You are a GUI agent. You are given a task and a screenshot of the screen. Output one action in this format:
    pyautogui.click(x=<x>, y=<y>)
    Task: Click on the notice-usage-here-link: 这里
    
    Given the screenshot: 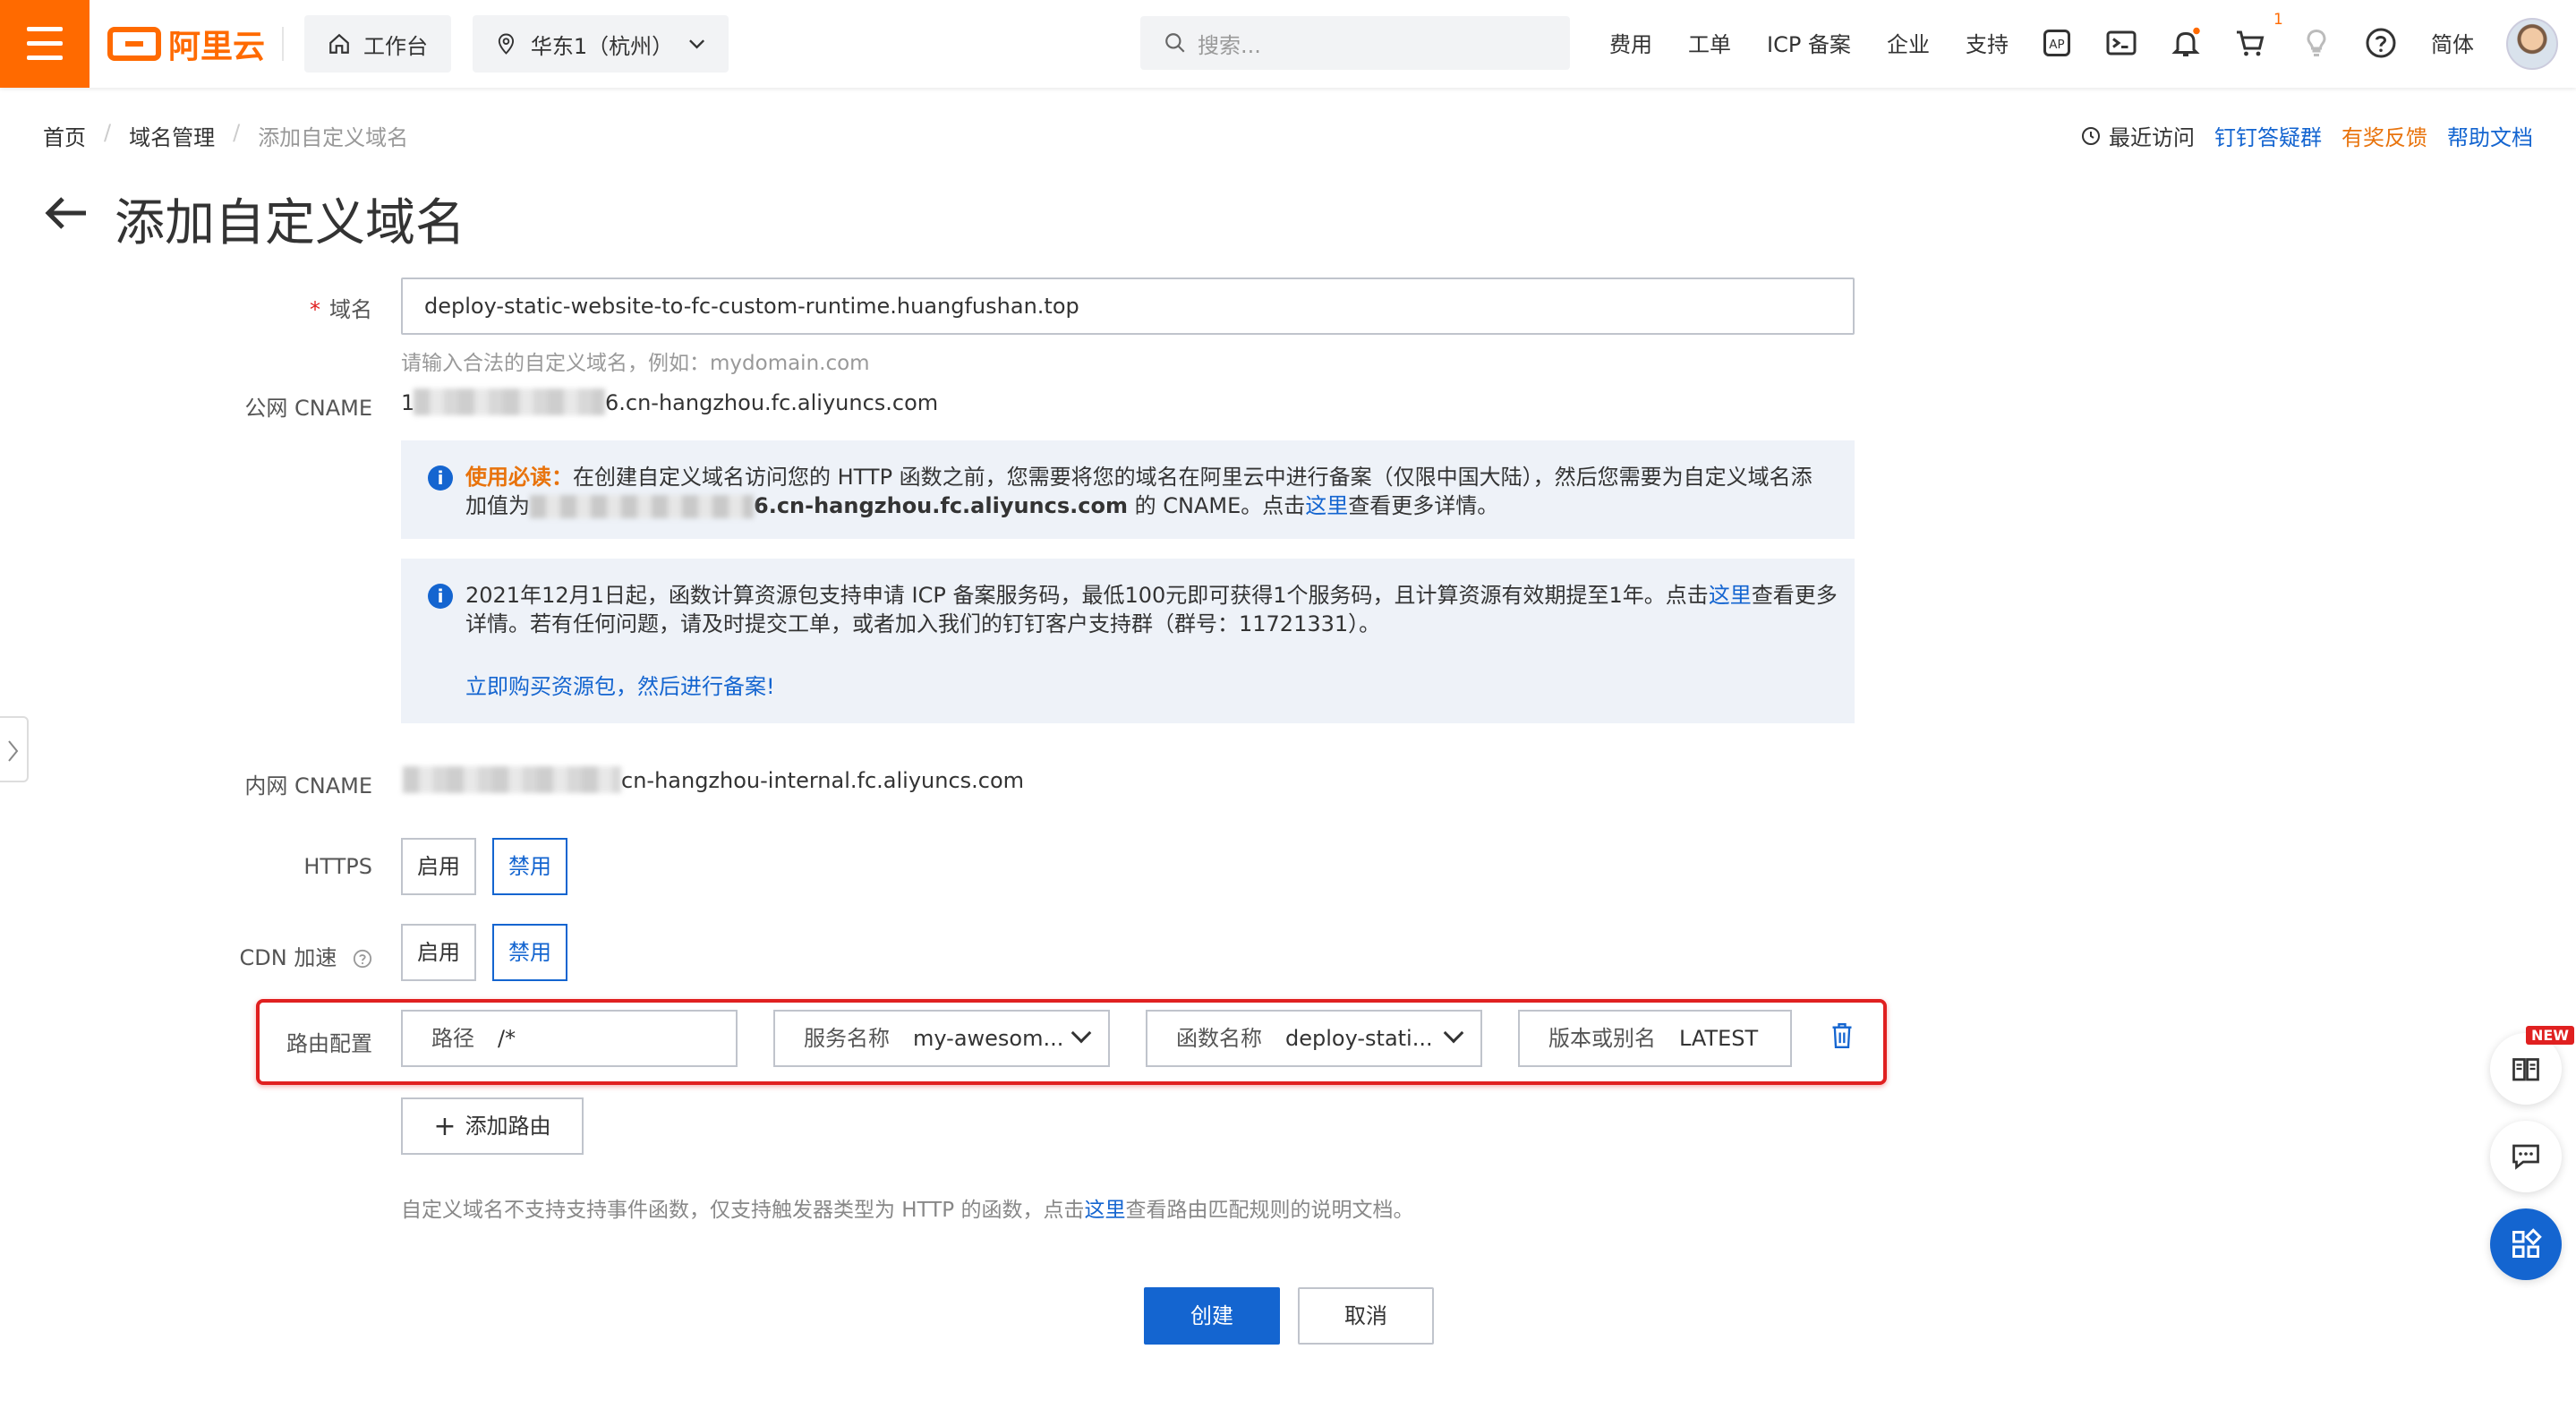 What is the action you would take?
    pyautogui.click(x=1326, y=506)
    